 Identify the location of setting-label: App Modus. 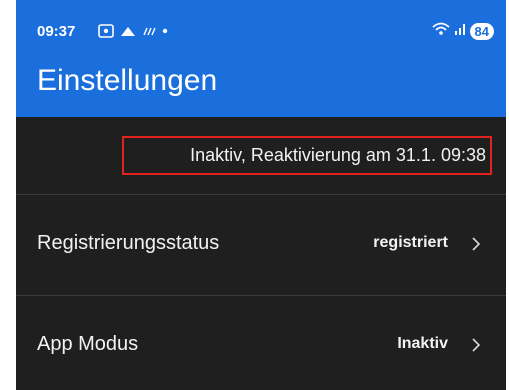
(88, 344).